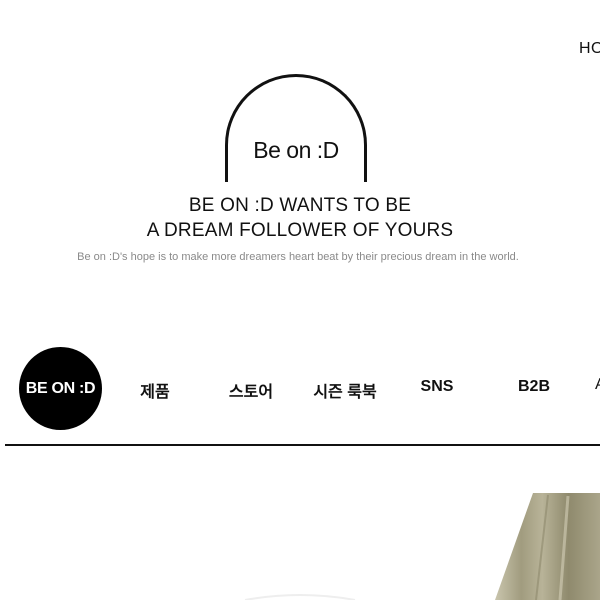 Image resolution: width=600 pixels, height=600 pixels. I want to click on nav-logo-label: BE ON :D, so click(60, 388).